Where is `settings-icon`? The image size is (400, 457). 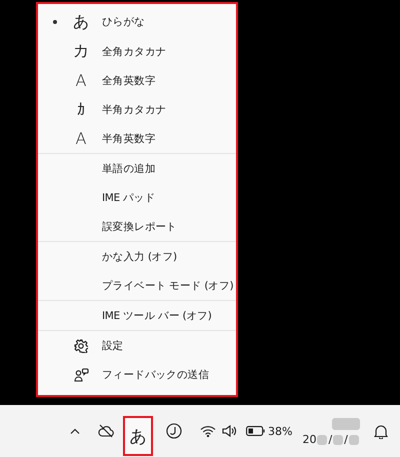
settings-icon is located at coordinates (81, 345).